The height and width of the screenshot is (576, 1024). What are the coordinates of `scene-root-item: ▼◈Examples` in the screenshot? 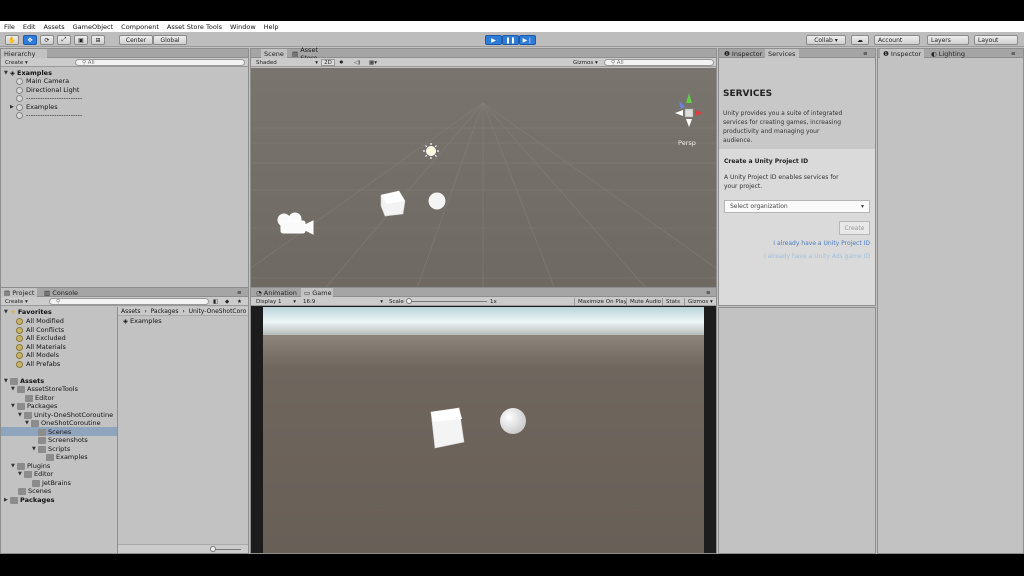 It's located at (28, 73).